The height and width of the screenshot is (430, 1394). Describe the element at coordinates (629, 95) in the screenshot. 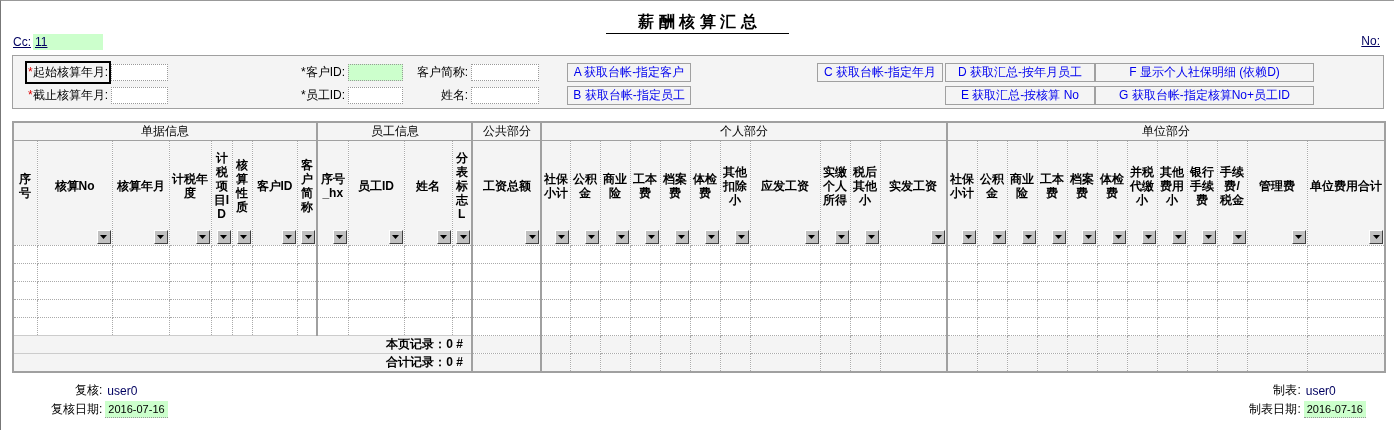

I see `action-button: B 获取台帐-指定员工` at that location.